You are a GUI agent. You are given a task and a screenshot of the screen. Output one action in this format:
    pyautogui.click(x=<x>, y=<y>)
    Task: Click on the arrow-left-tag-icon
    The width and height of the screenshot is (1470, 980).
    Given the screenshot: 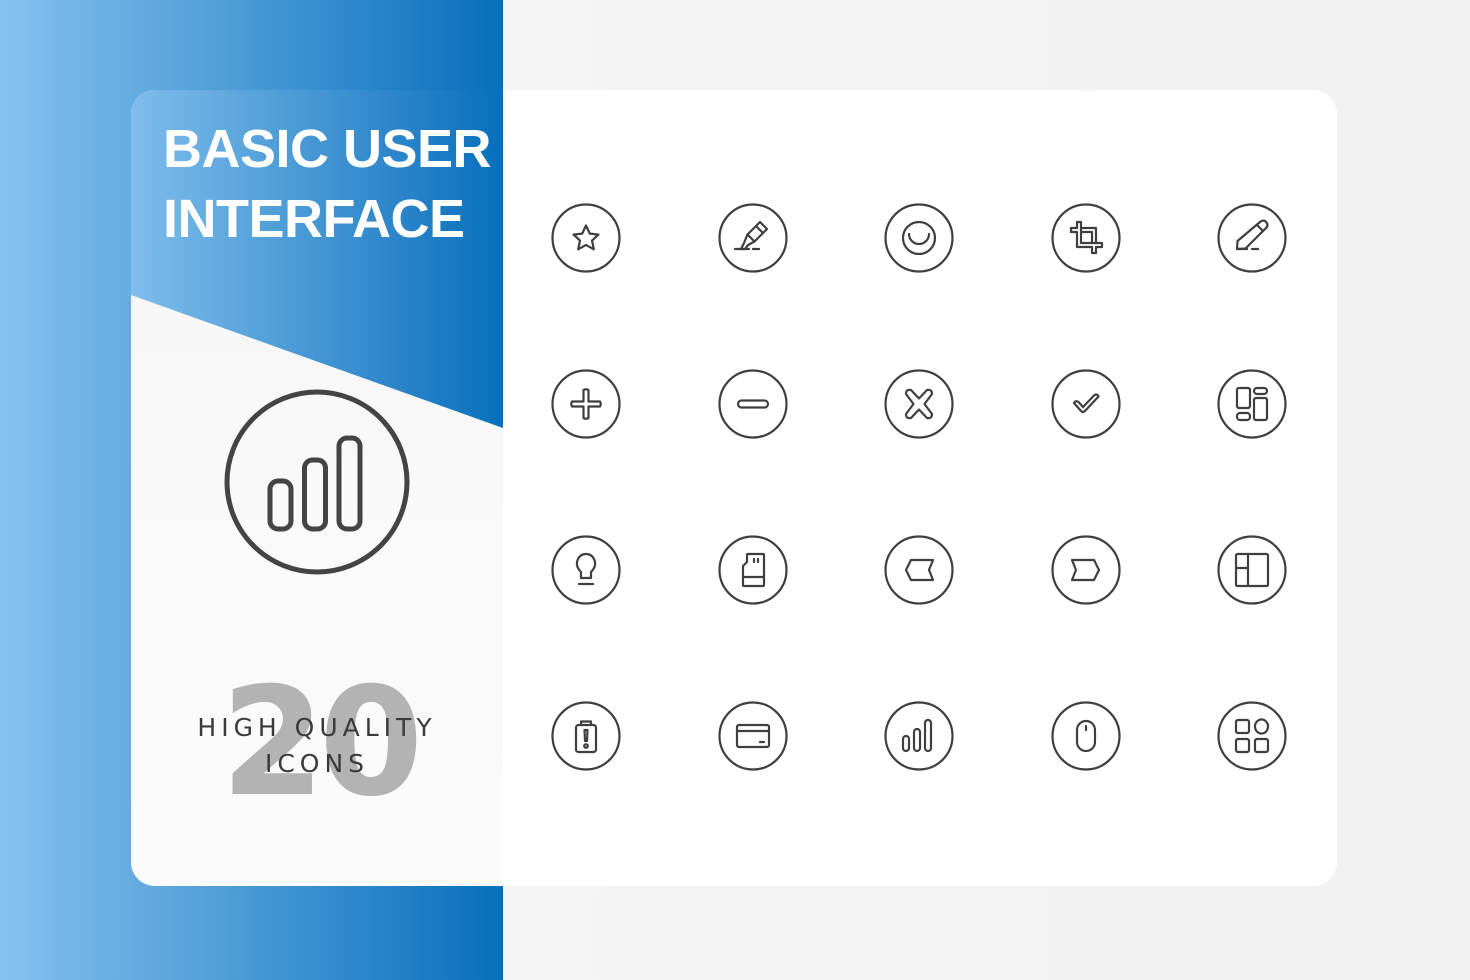 What is the action you would take?
    pyautogui.click(x=919, y=570)
    